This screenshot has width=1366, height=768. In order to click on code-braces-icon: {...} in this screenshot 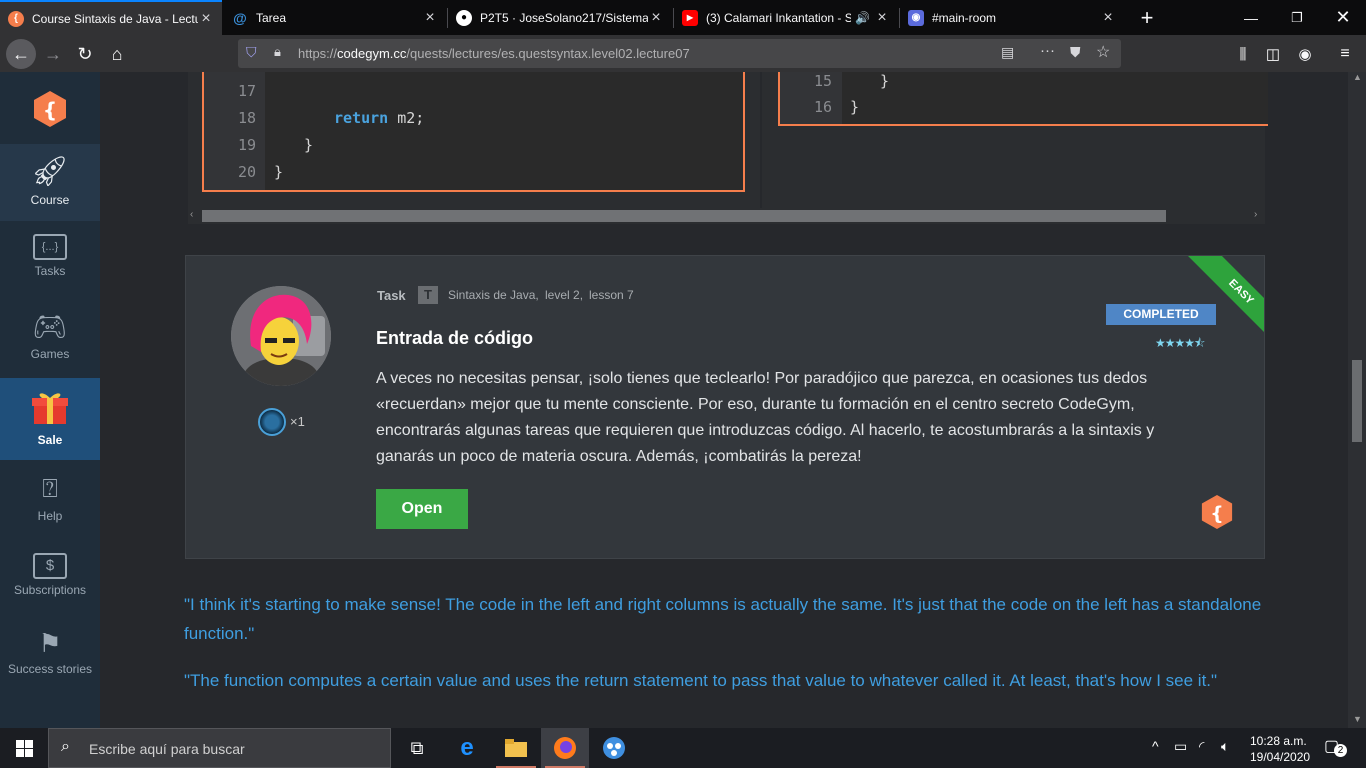, I will do `click(50, 247)`.